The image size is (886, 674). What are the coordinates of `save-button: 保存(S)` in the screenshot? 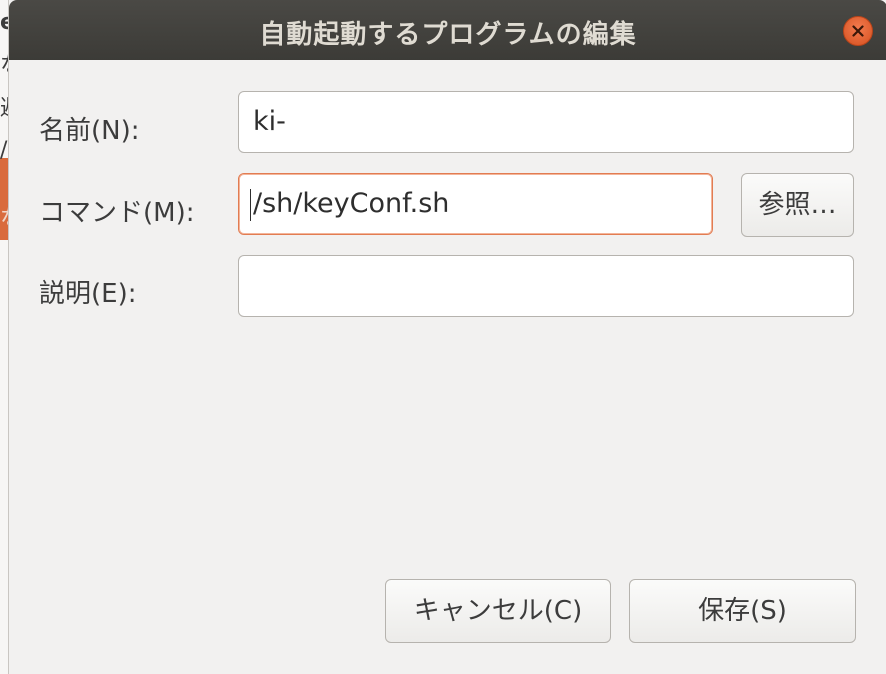 It's located at (742, 611).